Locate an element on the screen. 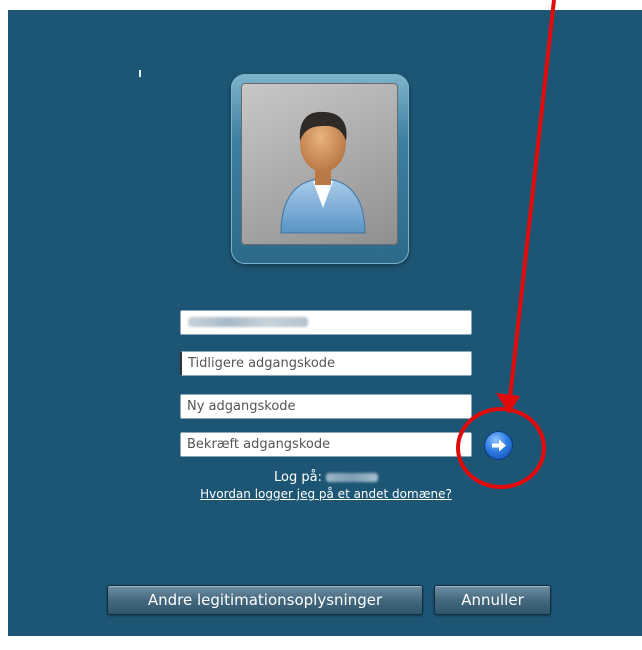 Image resolution: width=642 pixels, height=650 pixels. cancel-button: Annuller is located at coordinates (492, 600).